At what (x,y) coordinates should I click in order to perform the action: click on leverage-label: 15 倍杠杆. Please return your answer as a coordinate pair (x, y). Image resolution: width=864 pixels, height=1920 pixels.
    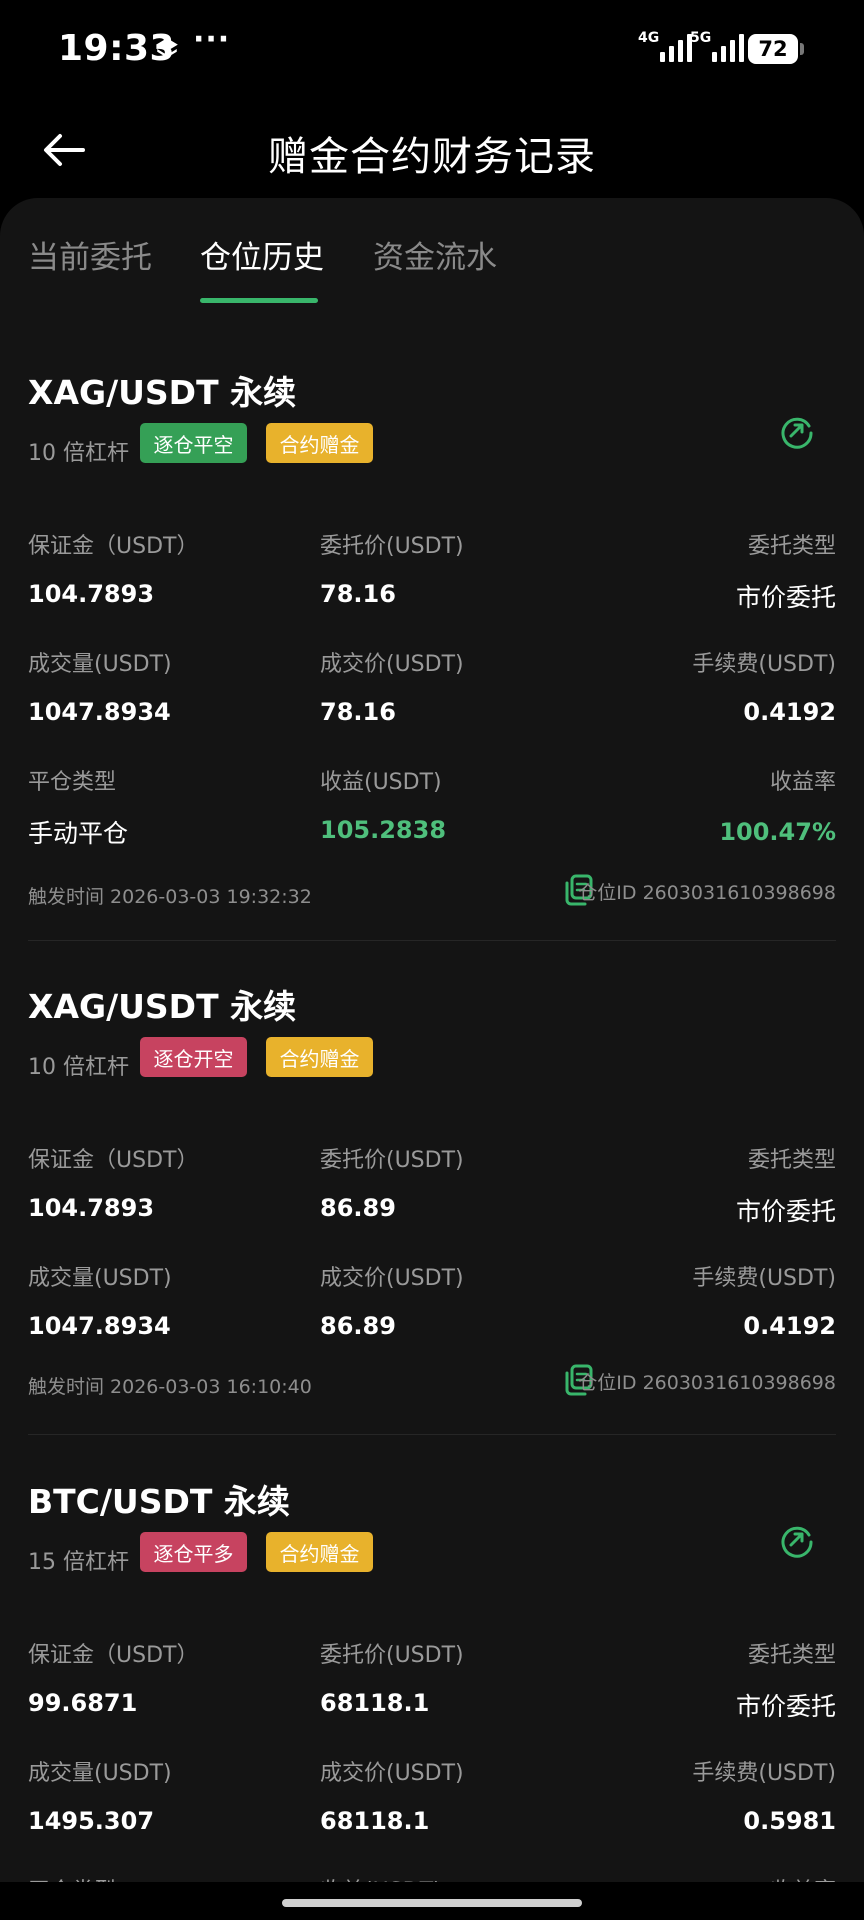
    Looking at the image, I should click on (78, 1562).